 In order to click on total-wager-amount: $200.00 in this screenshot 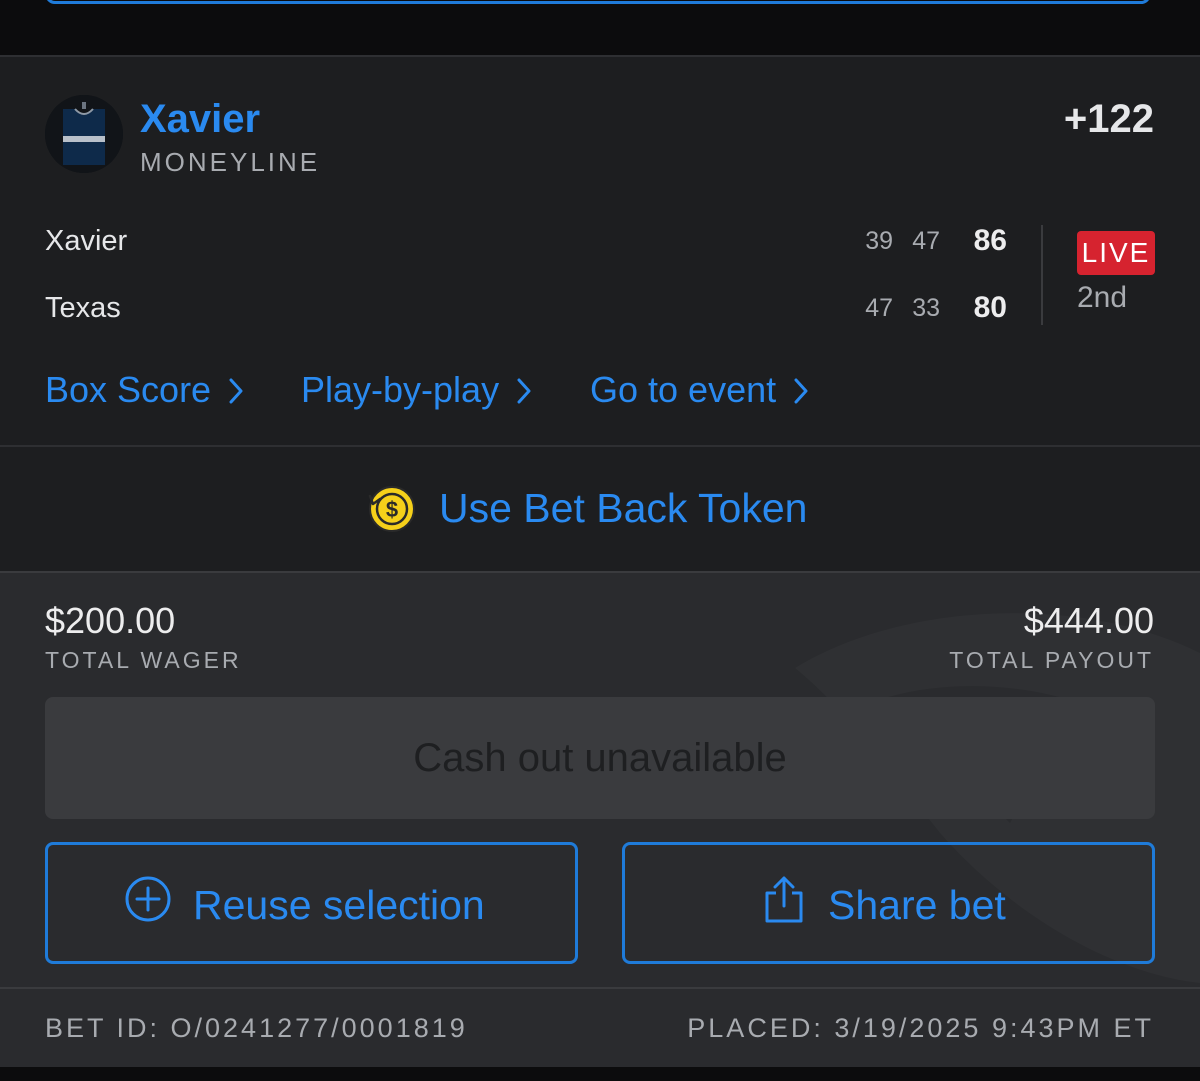, I will do `click(110, 620)`.